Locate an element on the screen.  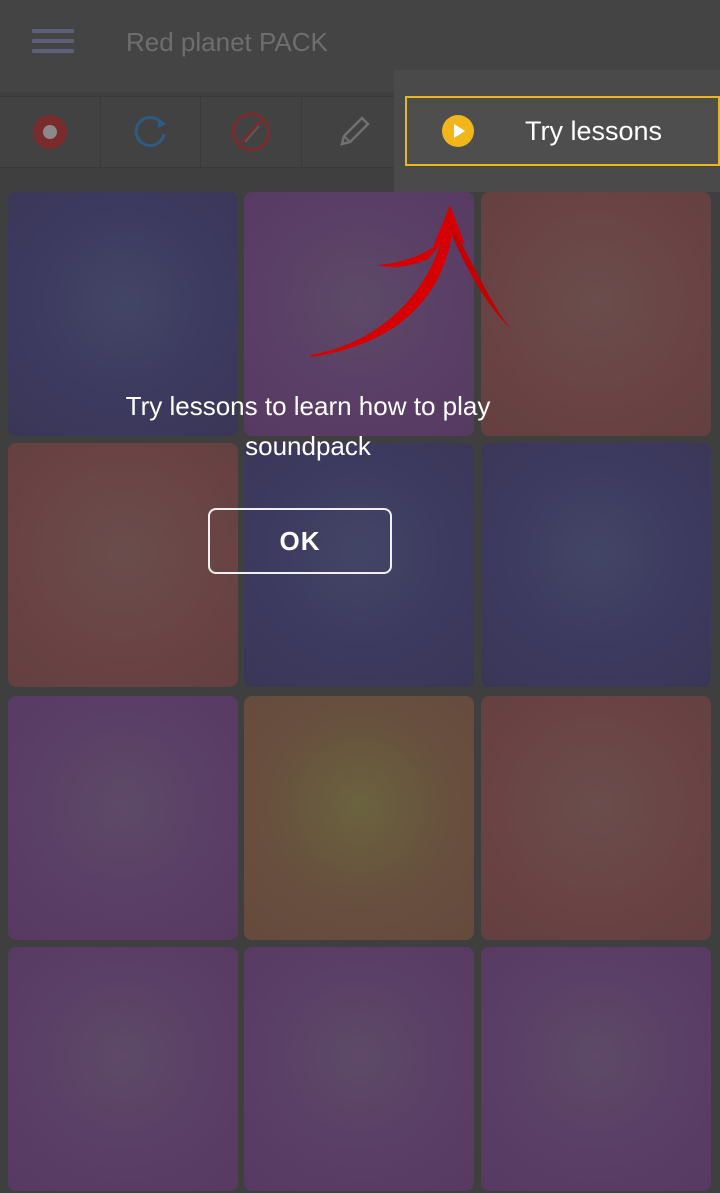
try-lessons-label: Try lessons is located at coordinates (594, 130).